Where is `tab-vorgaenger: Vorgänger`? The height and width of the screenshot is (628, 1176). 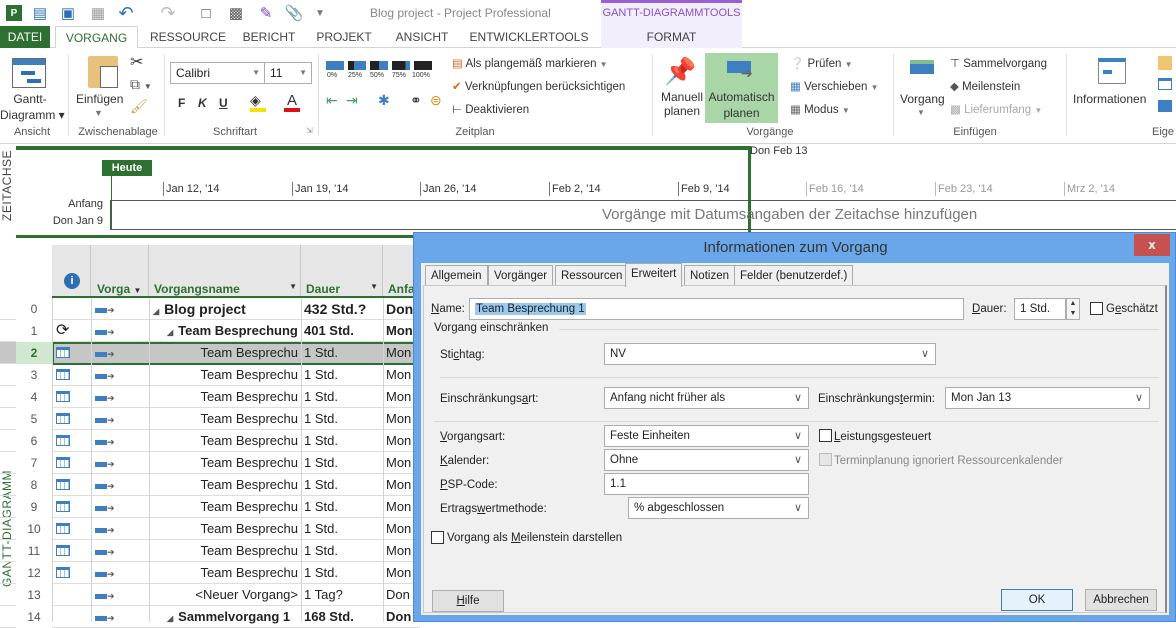
tab-vorgaenger: Vorgänger is located at coordinates (521, 275).